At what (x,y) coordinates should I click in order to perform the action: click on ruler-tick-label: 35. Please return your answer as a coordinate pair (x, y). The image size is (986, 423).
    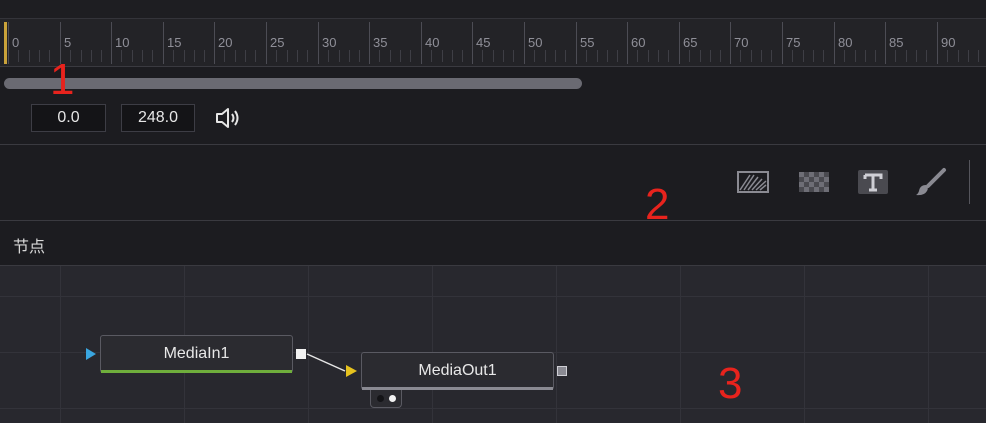
    Looking at the image, I should click on (380, 42).